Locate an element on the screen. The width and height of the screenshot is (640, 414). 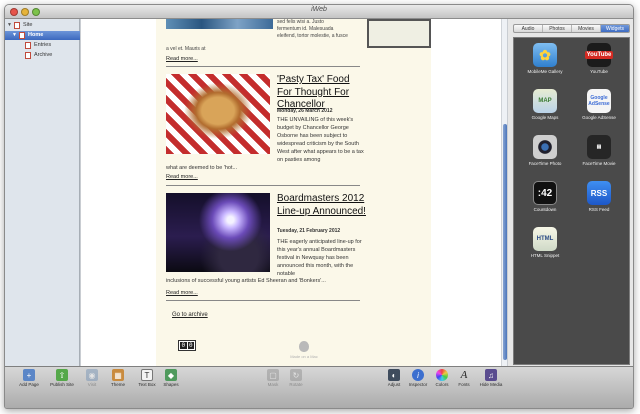
article-date: Tuesday, 21 February 2012 is located at coordinates (309, 231).